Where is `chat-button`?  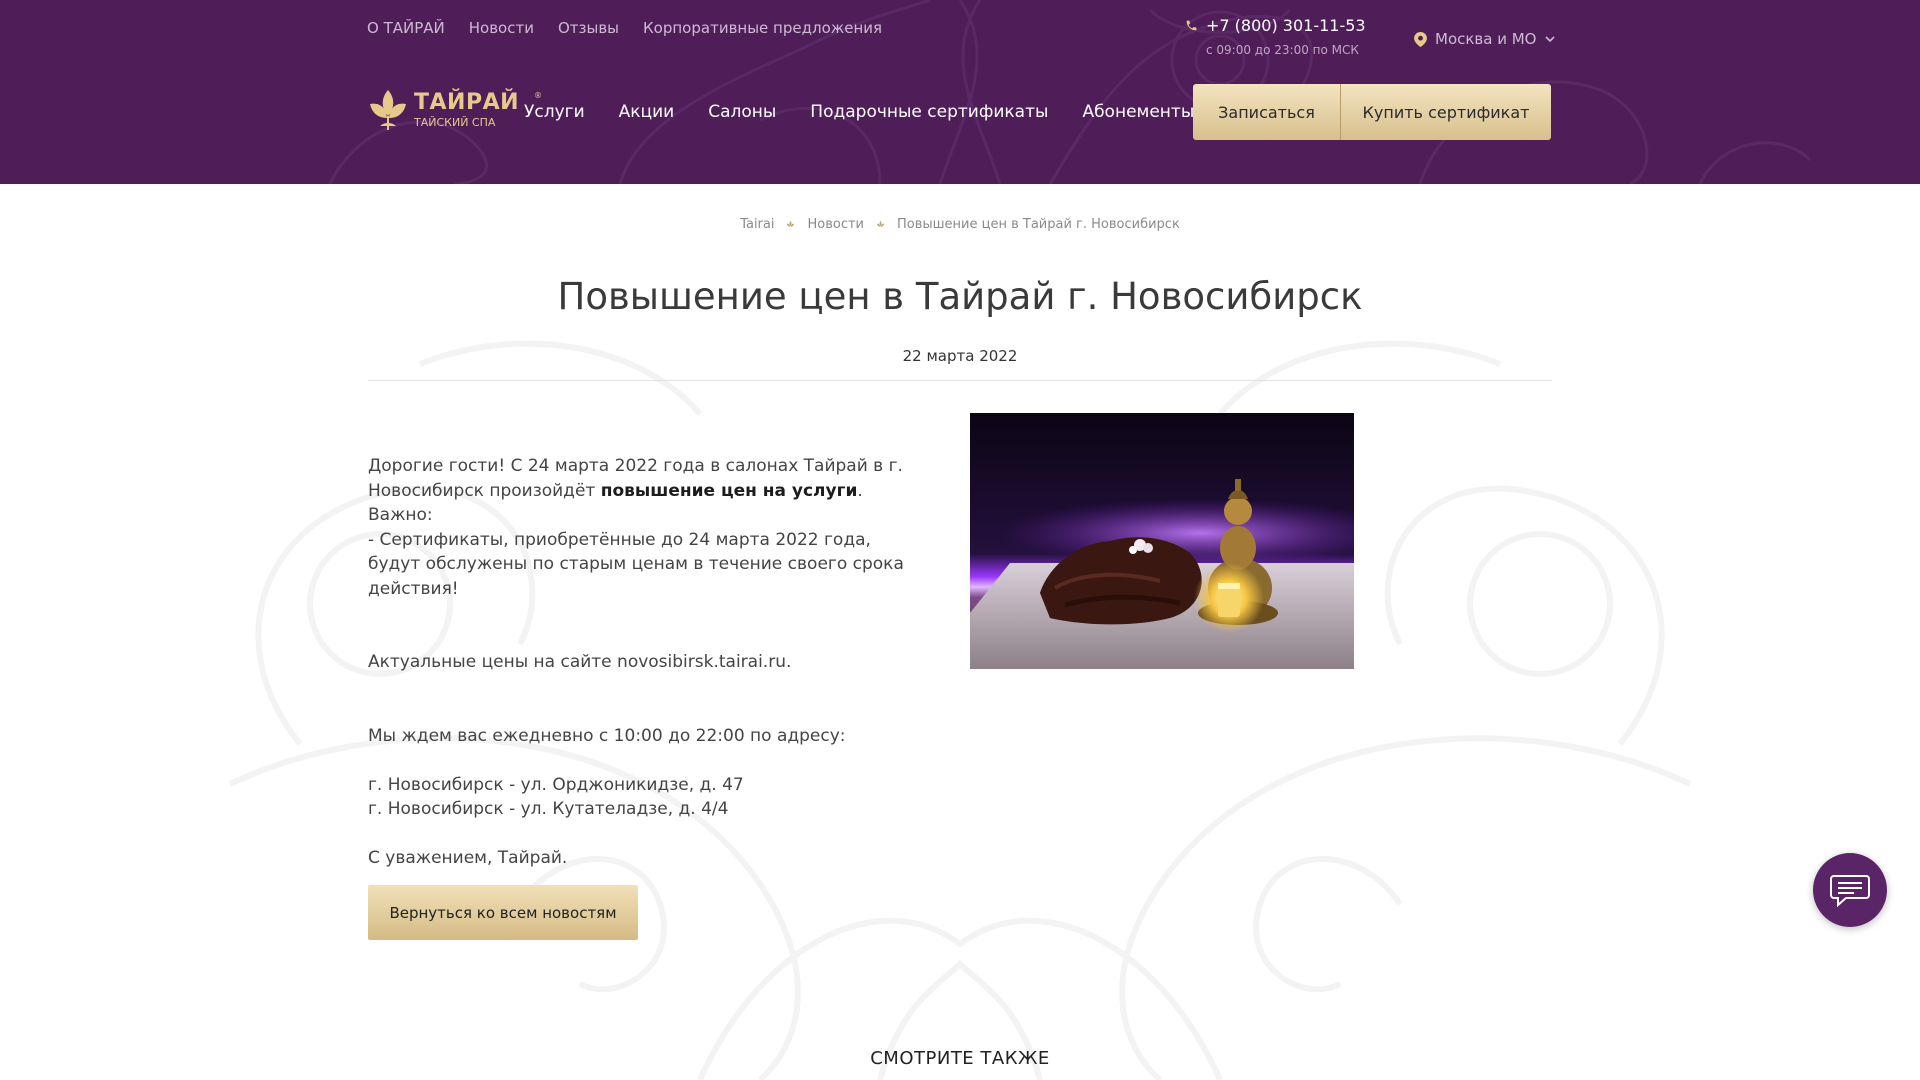 chat-button is located at coordinates (1850, 890).